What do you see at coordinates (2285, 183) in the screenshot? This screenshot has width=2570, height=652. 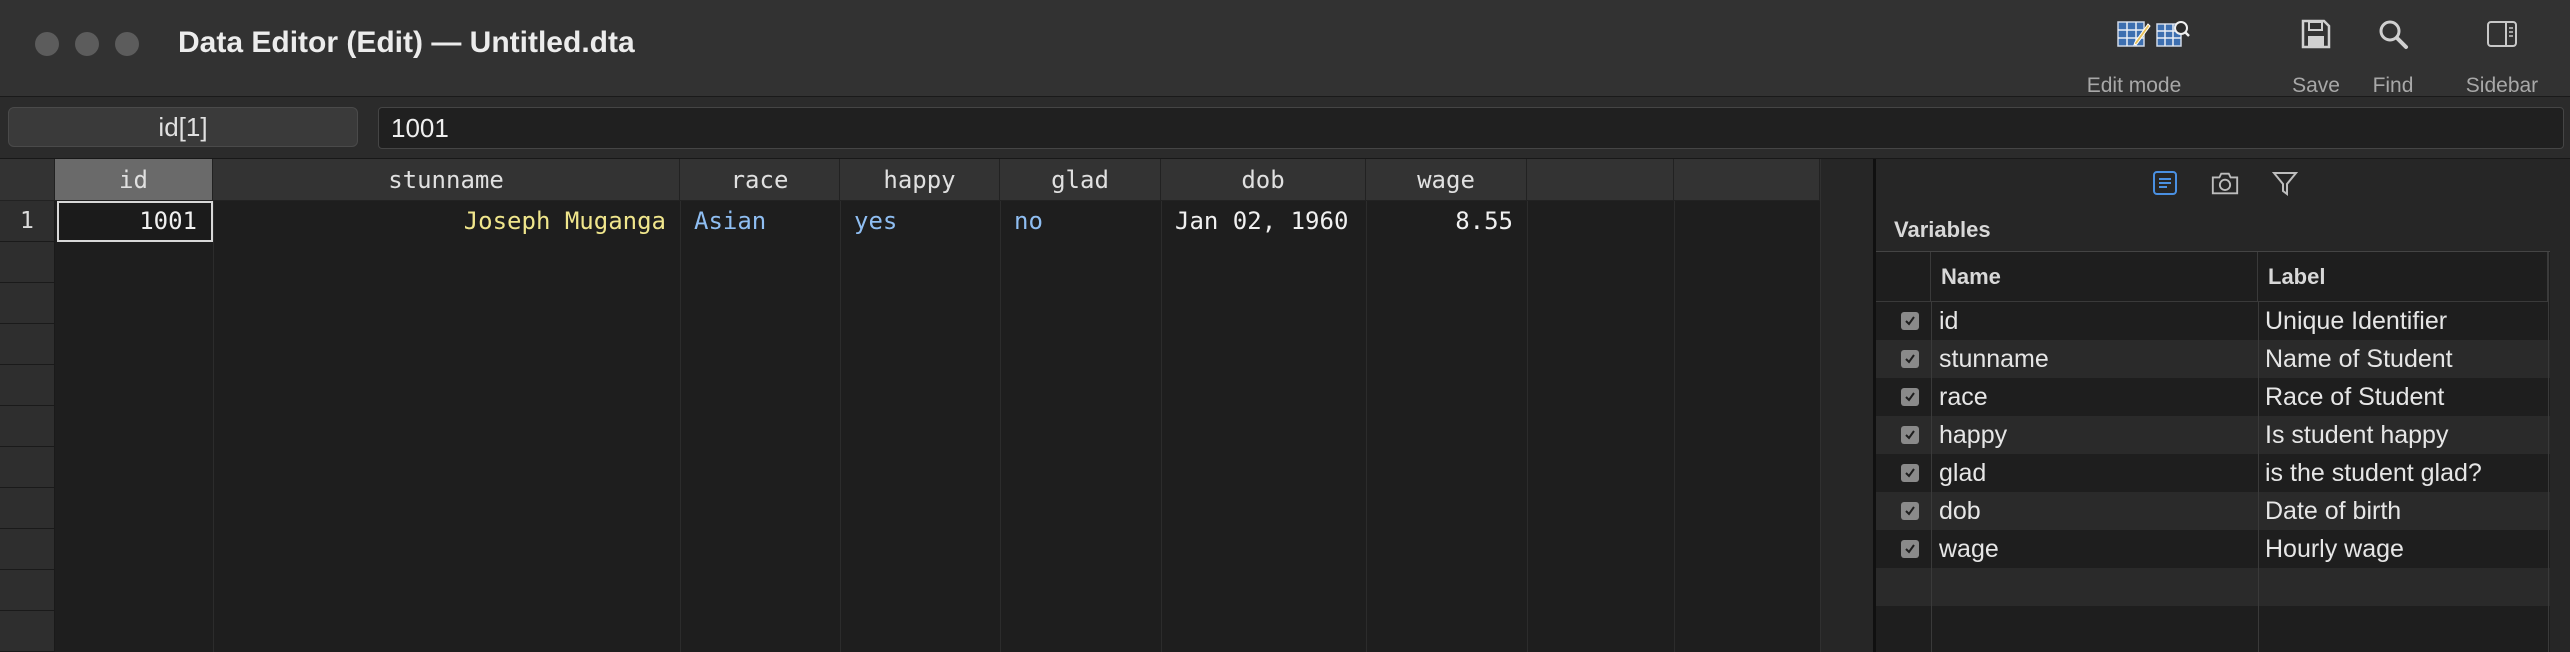 I see `filter-tab` at bounding box center [2285, 183].